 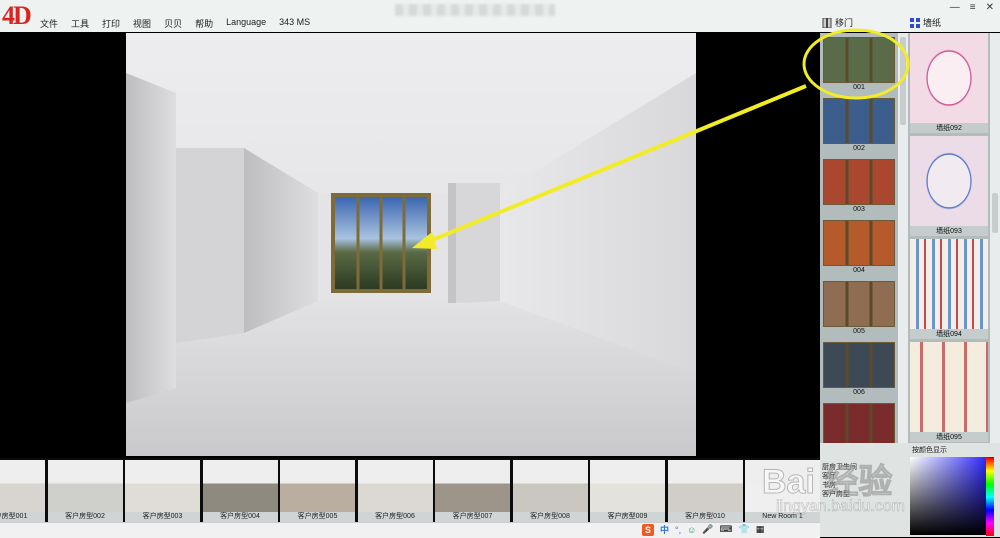 I want to click on watermark-url: jingyan.baidu.com, so click(x=840, y=507).